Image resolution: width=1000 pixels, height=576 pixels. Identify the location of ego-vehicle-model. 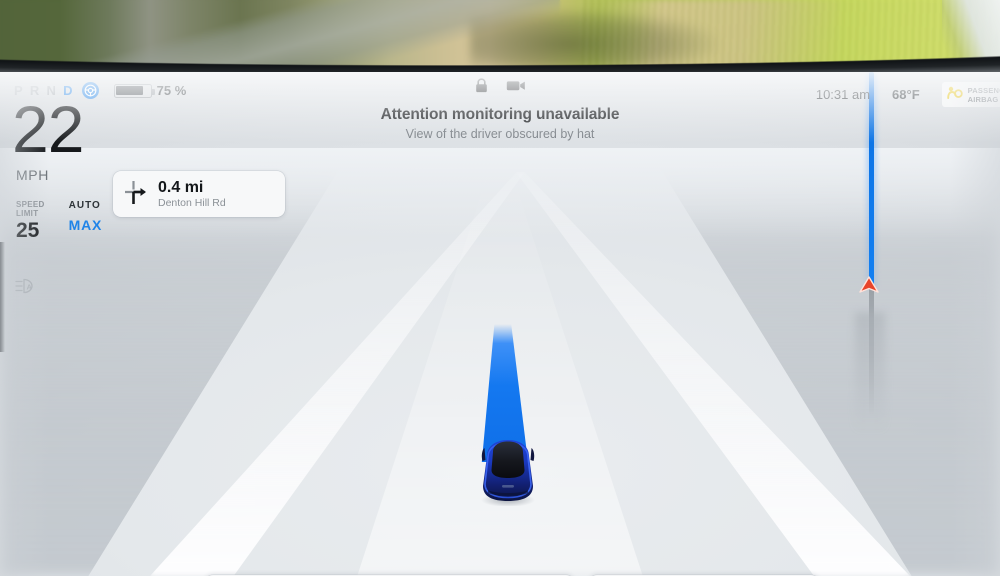
(508, 468).